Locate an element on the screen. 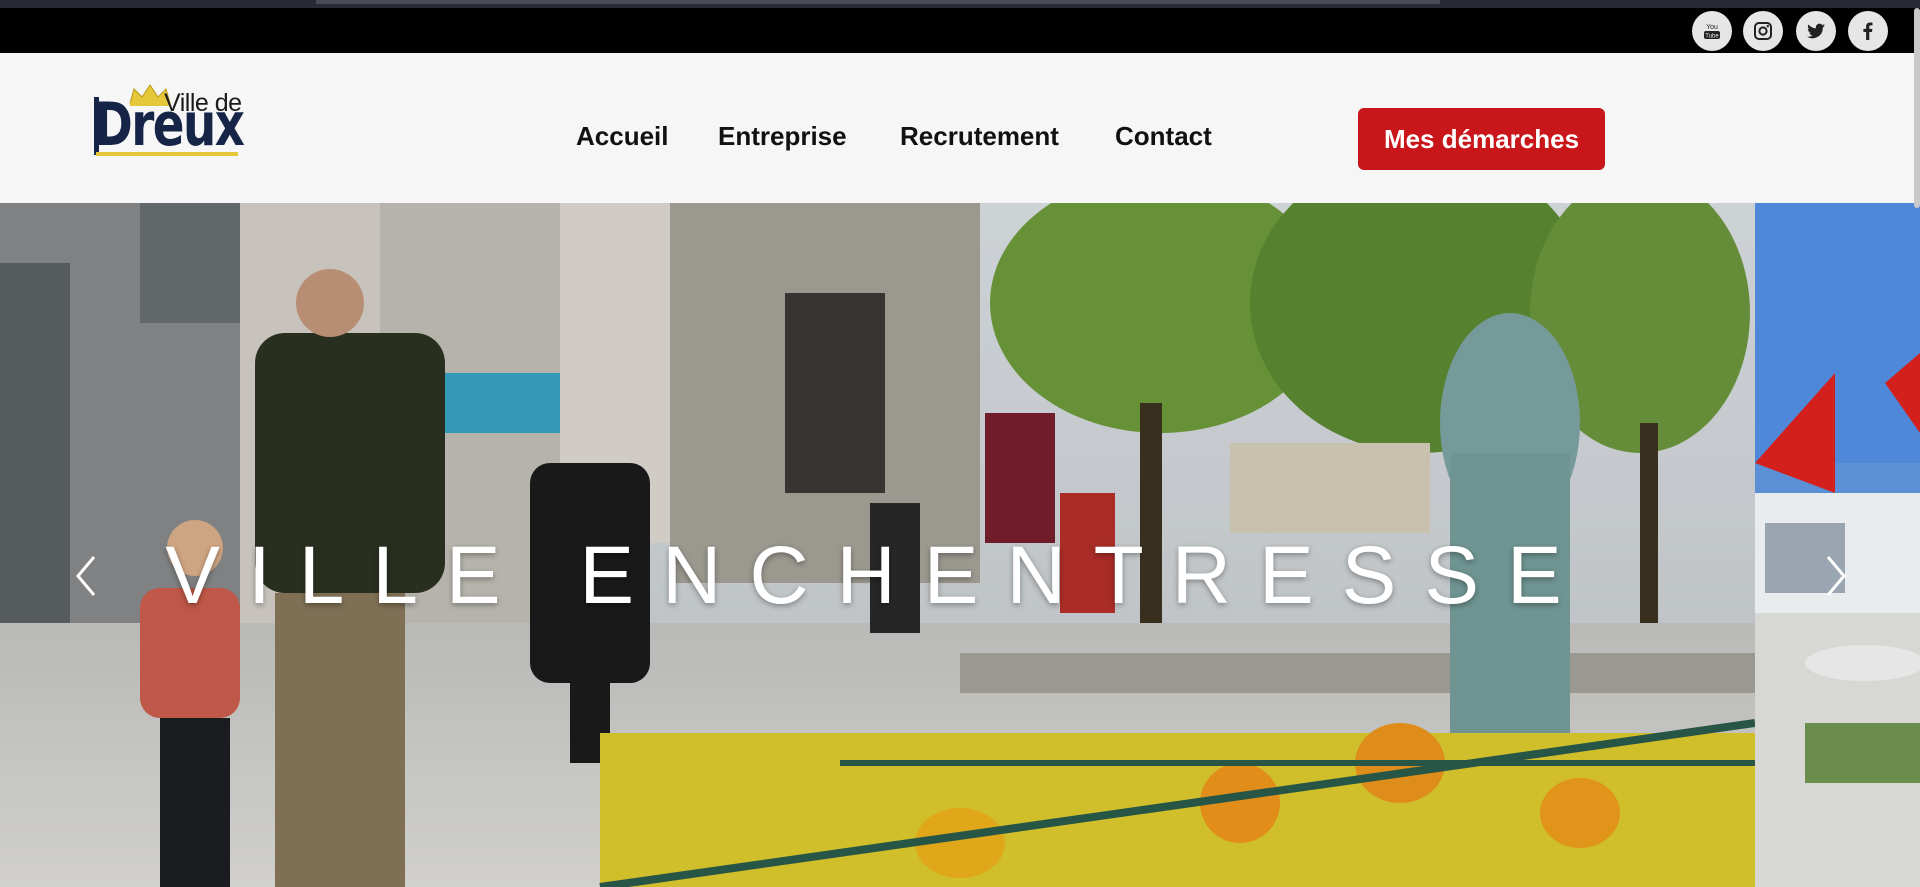  mes-demarches-button: Mes démarches is located at coordinates (1481, 139).